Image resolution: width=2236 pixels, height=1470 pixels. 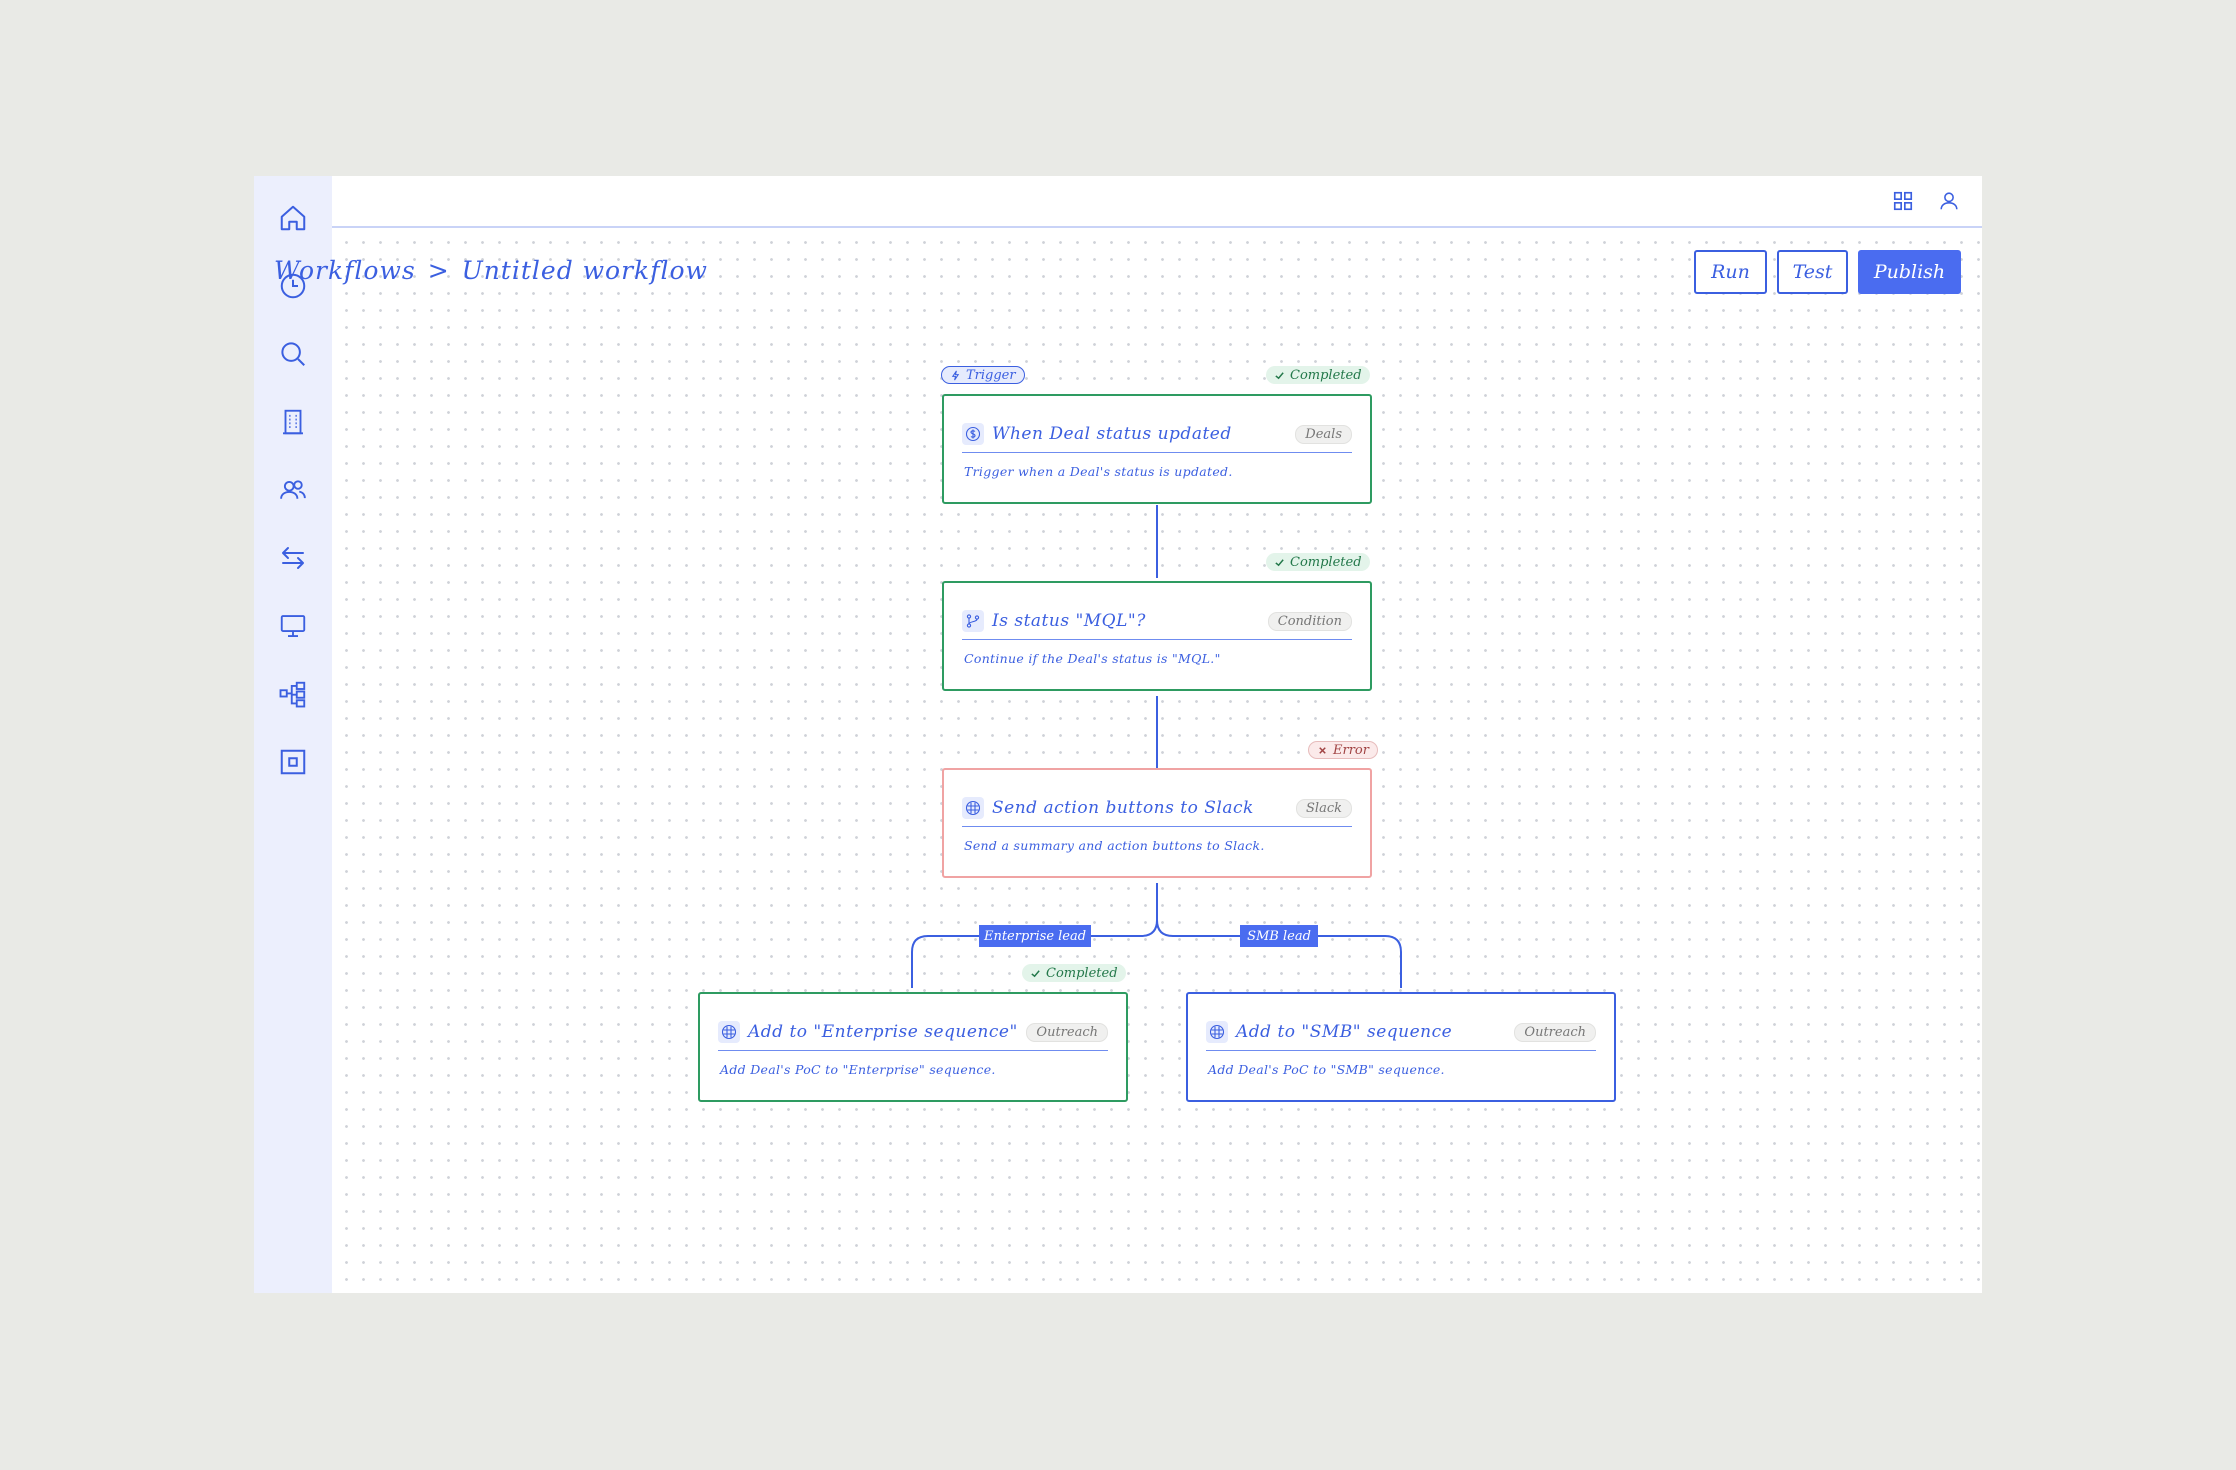 I want to click on sidebar-item-companies, so click(x=293, y=422).